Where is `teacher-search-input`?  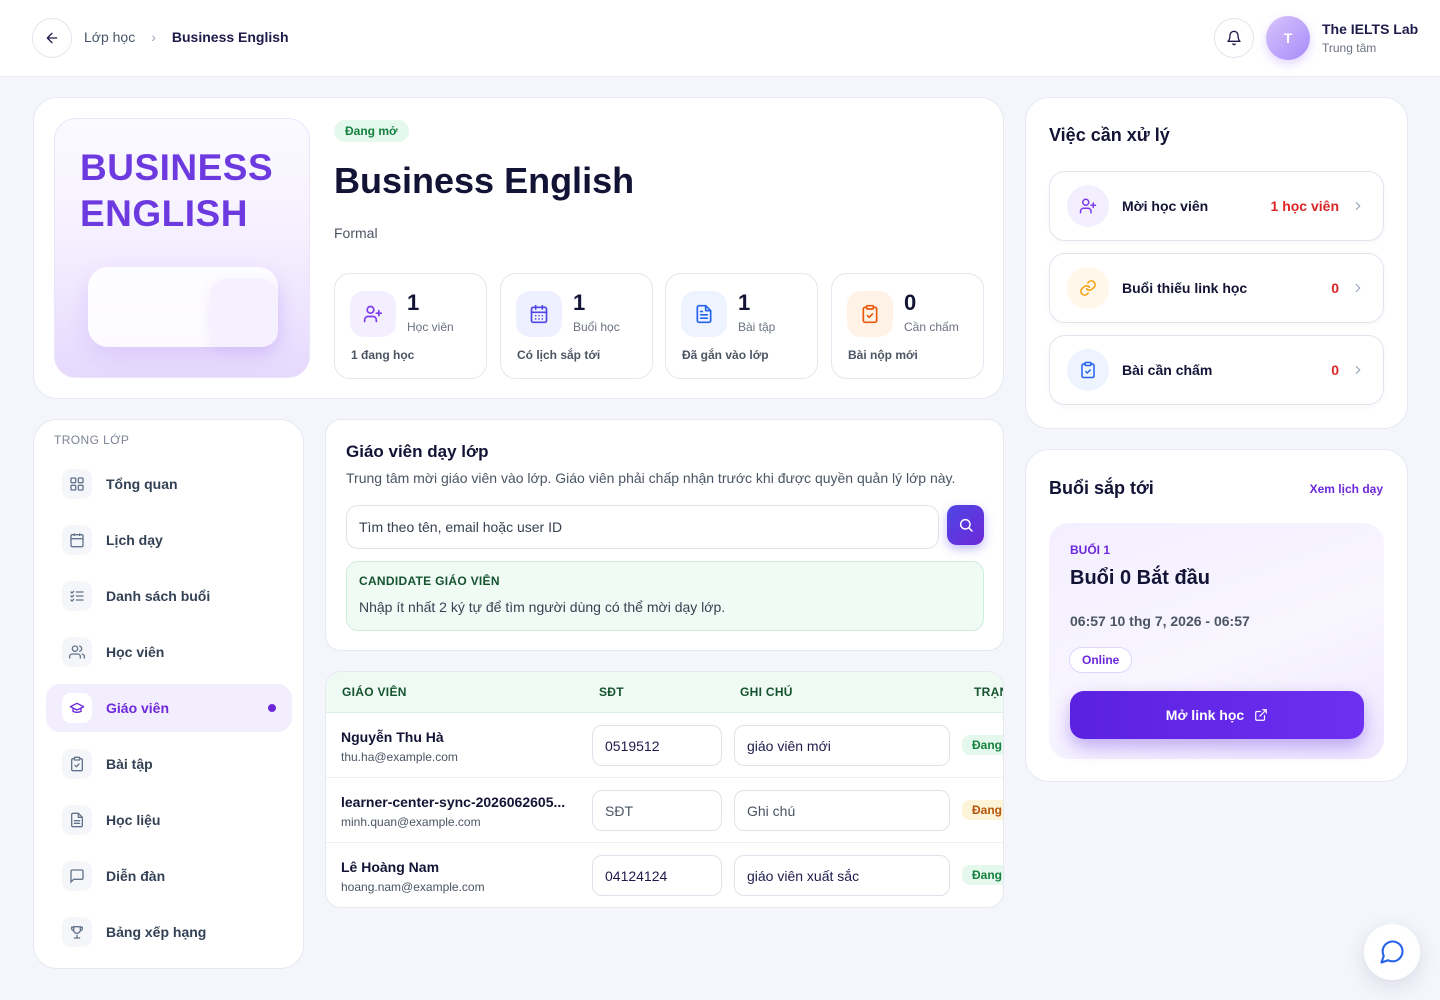 teacher-search-input is located at coordinates (642, 527).